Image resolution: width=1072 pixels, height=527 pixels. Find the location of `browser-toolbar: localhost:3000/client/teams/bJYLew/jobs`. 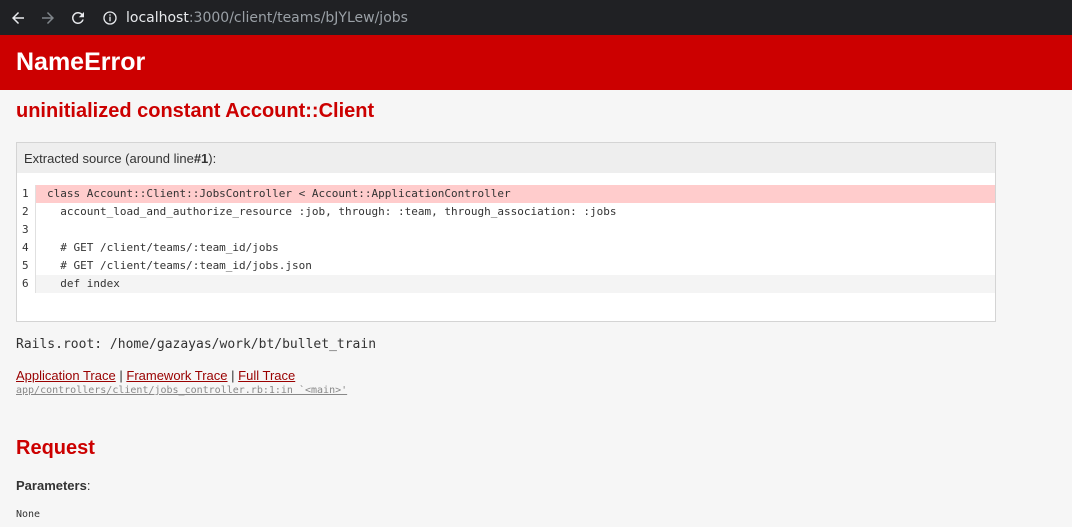

browser-toolbar: localhost:3000/client/teams/bJYLew/jobs is located at coordinates (536, 17).